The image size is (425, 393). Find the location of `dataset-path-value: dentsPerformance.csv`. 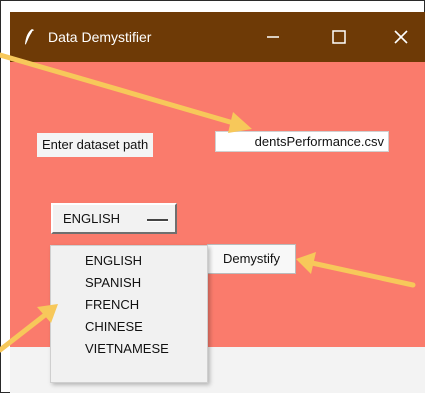

dataset-path-value: dentsPerformance.csv is located at coordinates (319, 141).